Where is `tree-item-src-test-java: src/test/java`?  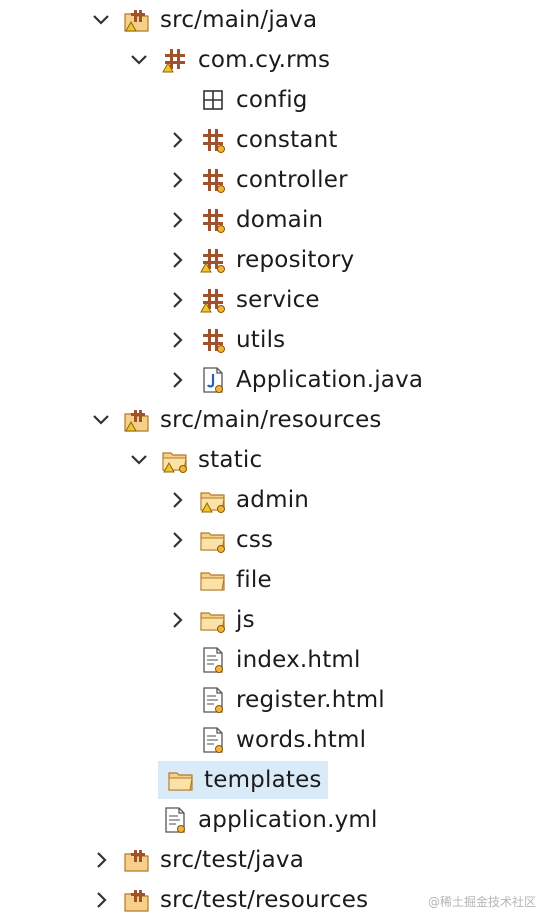
tree-item-src-test-java: src/test/java is located at coordinates (275, 860).